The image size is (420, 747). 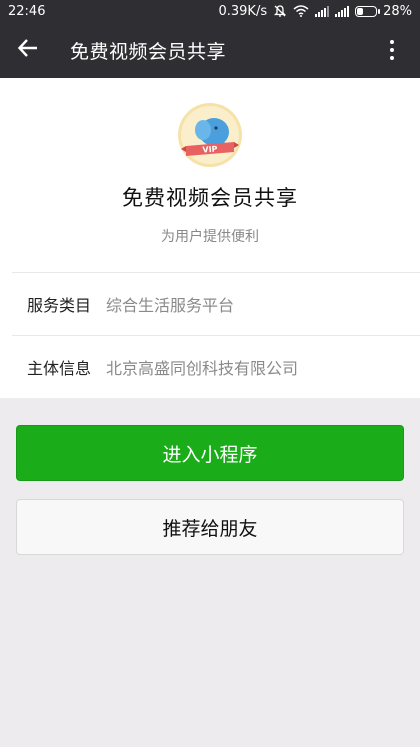 I want to click on app-header: 免费视频会员共享, so click(x=210, y=50).